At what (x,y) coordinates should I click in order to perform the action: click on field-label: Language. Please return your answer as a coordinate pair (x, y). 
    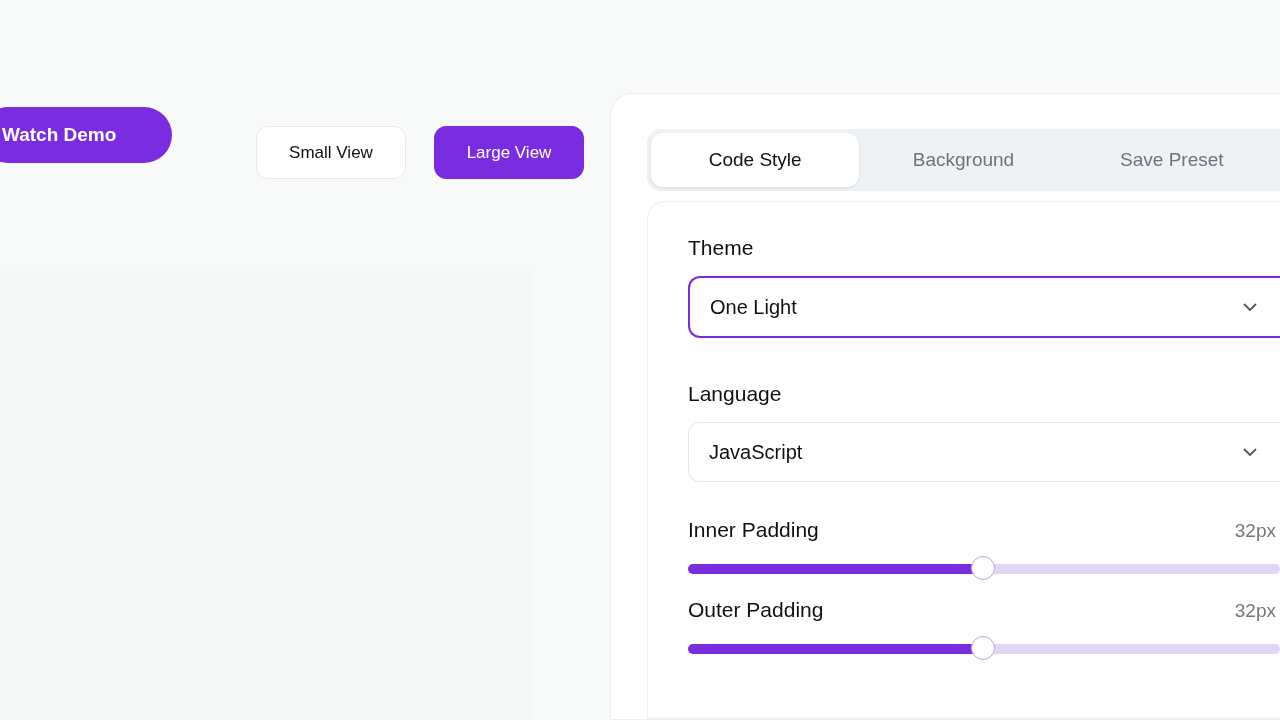
    Looking at the image, I should click on (735, 394).